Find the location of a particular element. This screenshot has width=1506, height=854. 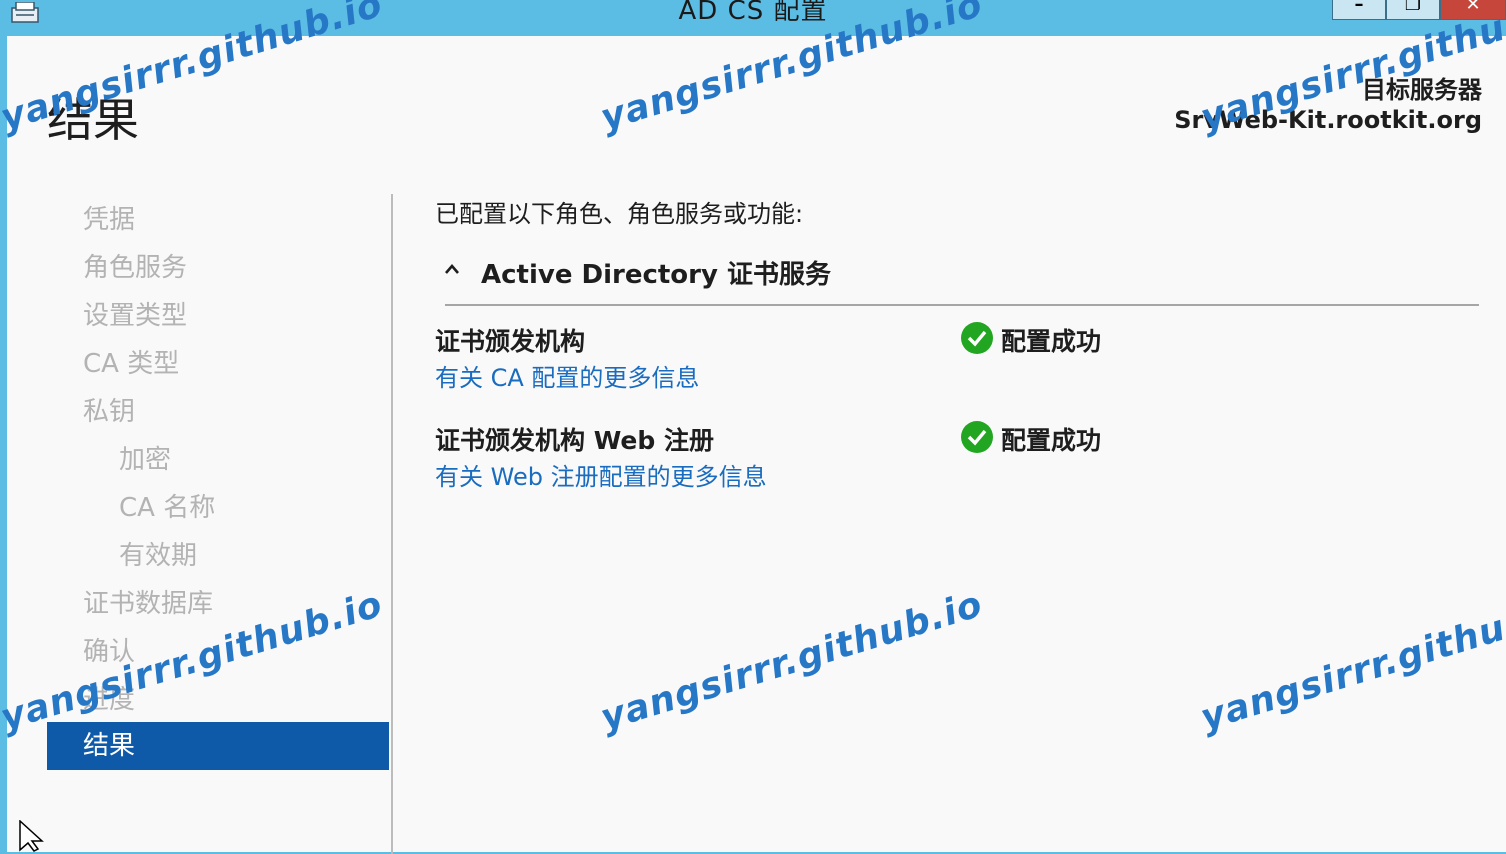

nav-item-private-key: 私钥 is located at coordinates (218, 412).